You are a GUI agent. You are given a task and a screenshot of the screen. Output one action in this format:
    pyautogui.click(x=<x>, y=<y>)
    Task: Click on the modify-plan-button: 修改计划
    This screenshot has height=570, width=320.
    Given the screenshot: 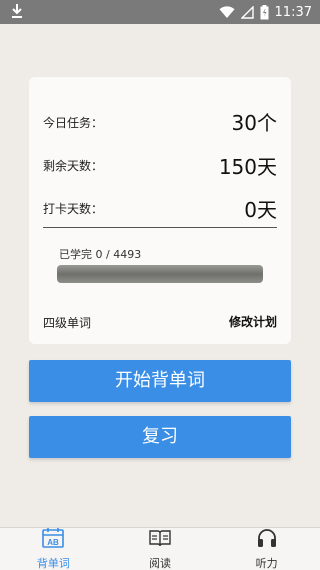 What is the action you would take?
    pyautogui.click(x=253, y=321)
    